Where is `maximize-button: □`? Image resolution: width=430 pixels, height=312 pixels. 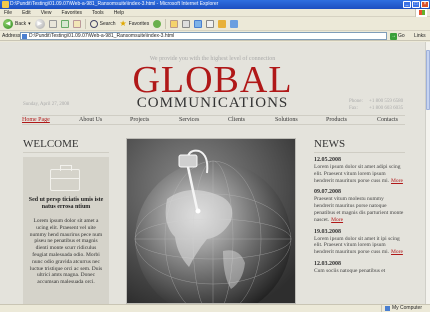 maximize-button: □ is located at coordinates (416, 4).